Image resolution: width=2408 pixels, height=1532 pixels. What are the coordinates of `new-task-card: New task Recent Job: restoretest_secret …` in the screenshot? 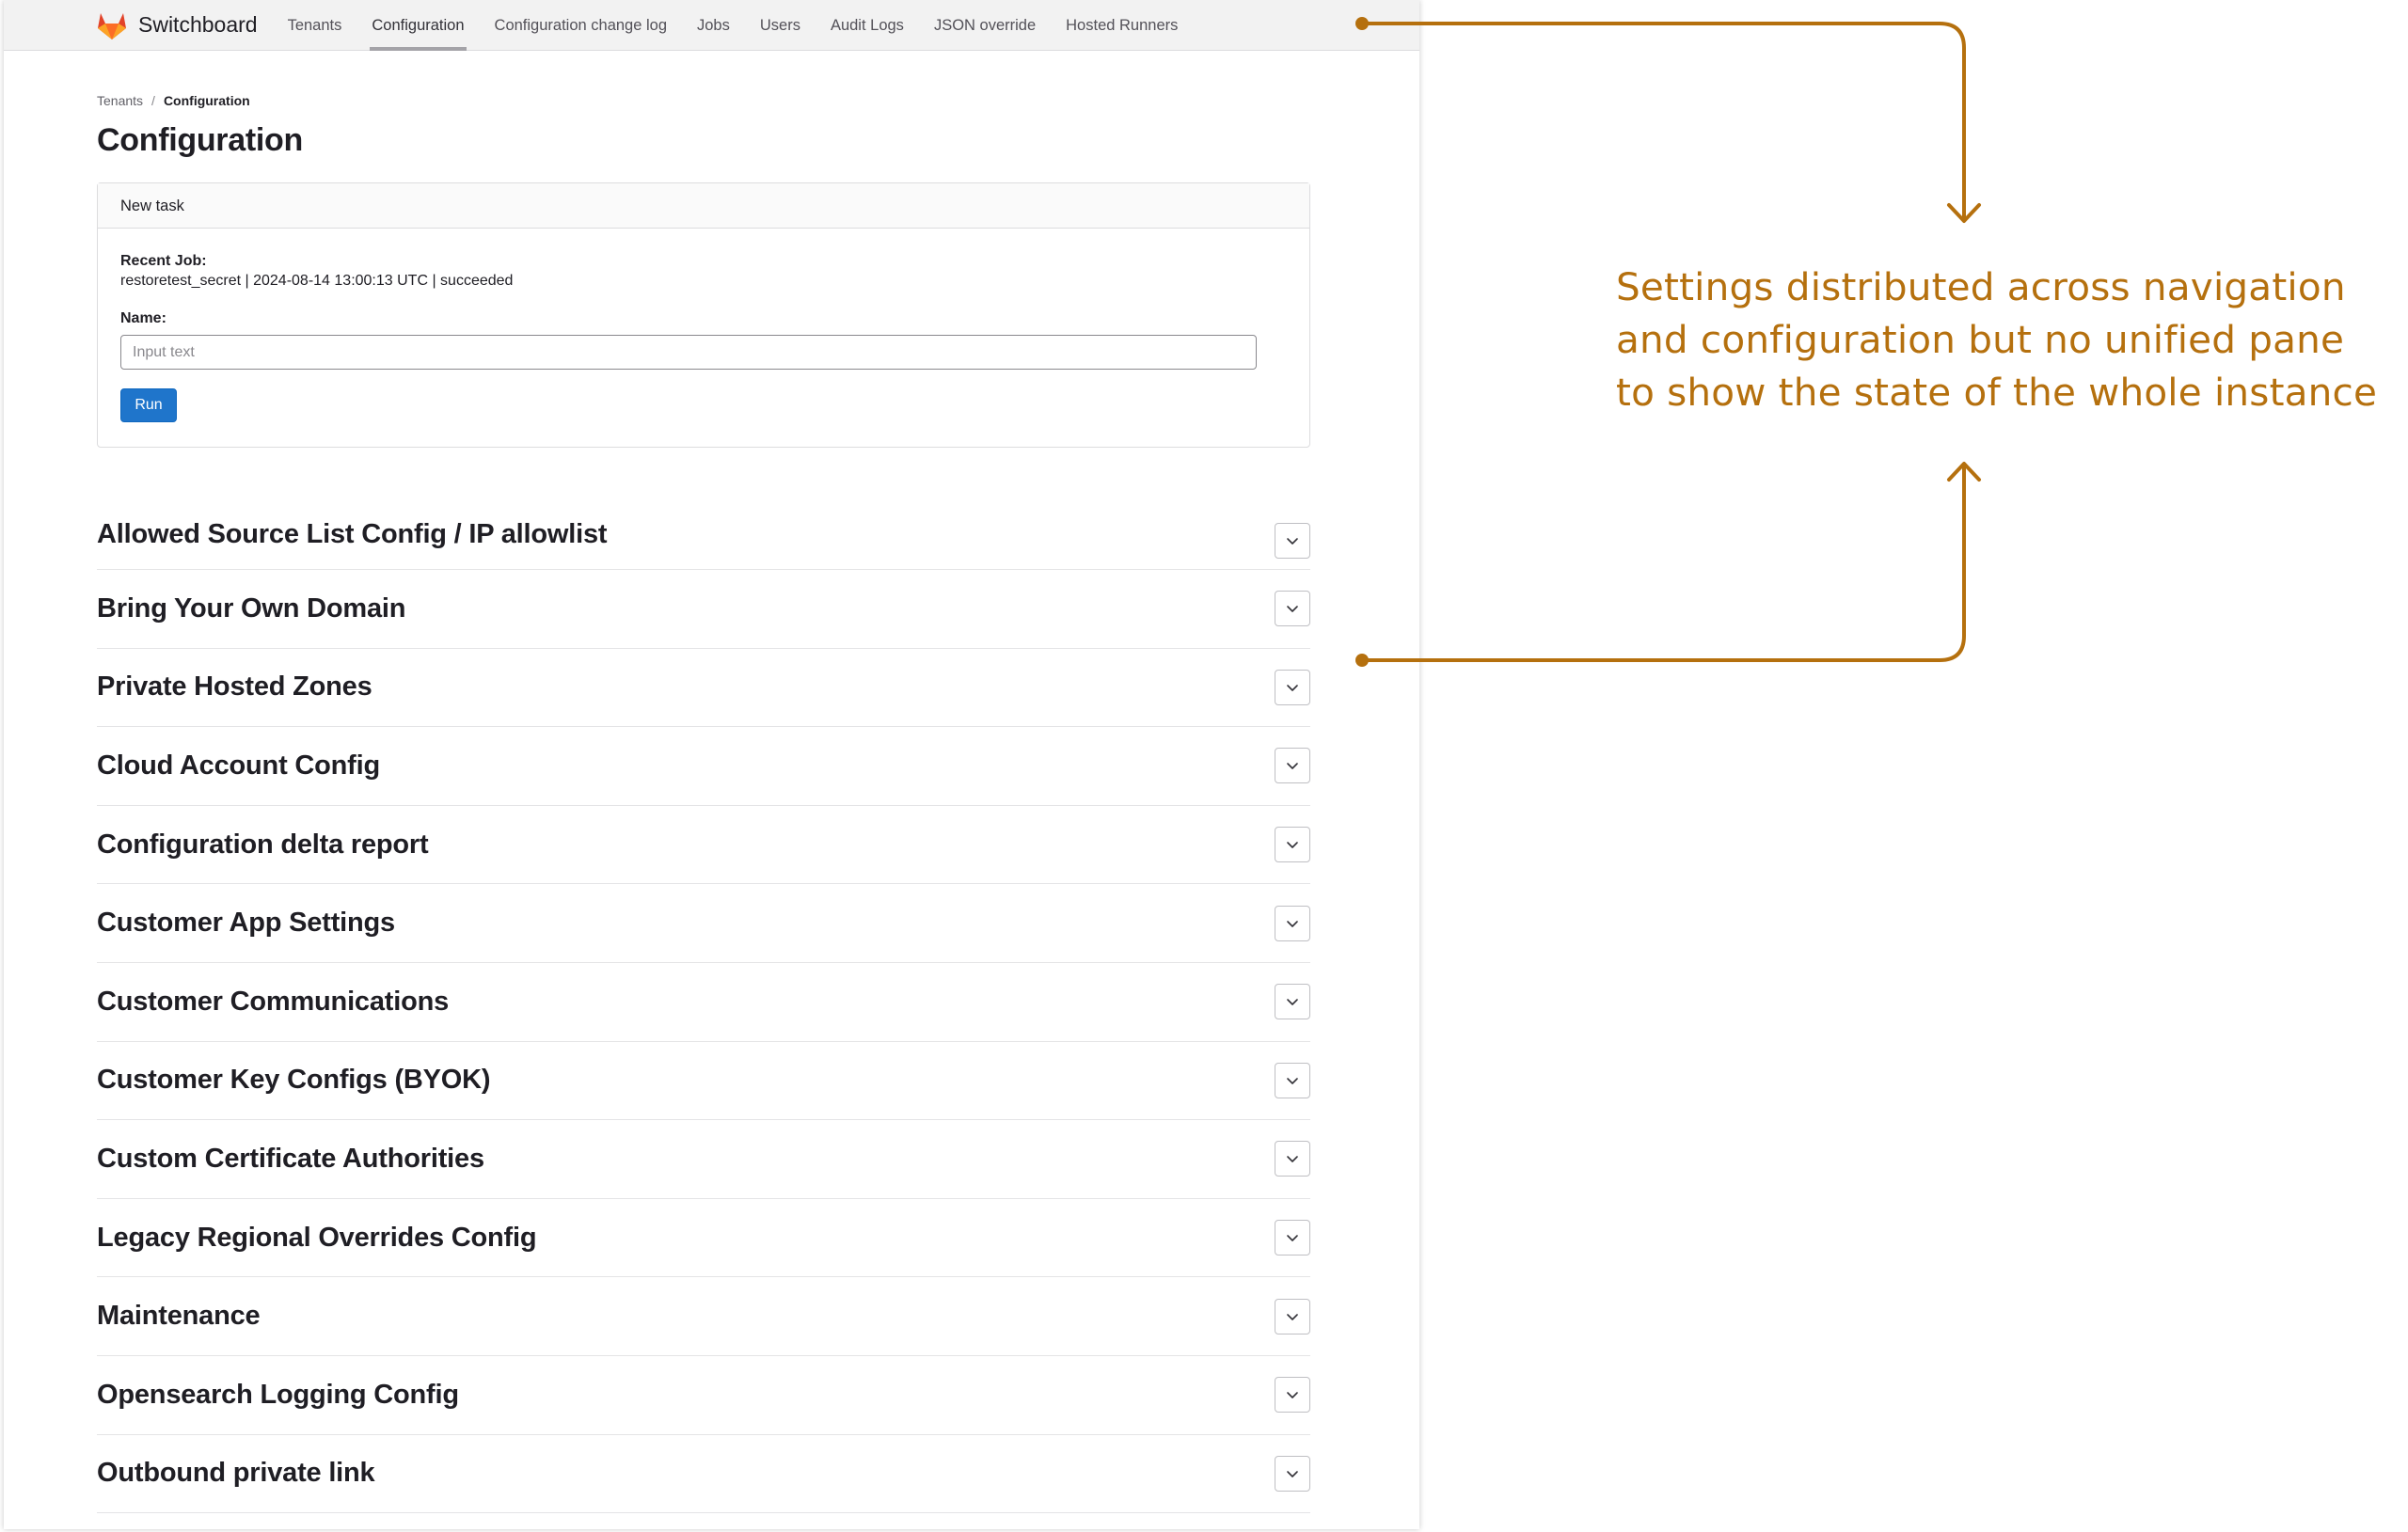 It's located at (703, 315).